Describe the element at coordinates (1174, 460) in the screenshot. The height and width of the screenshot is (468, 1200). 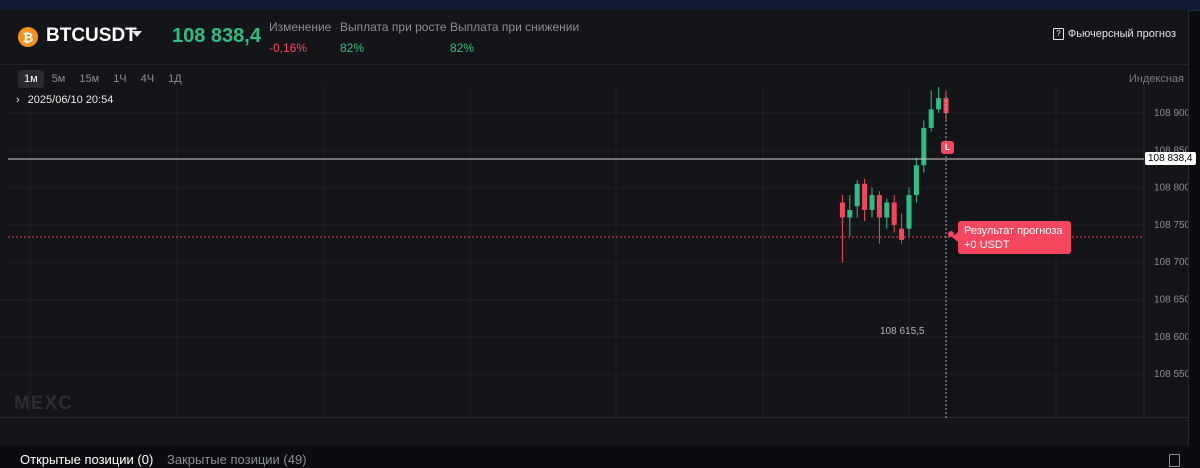
I see `document-icon` at that location.